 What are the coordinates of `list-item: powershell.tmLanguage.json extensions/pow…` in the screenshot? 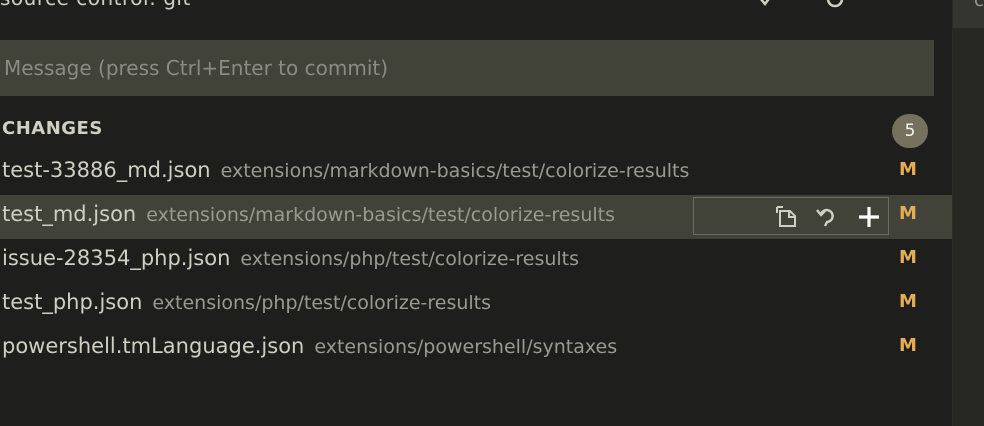 It's located at (476, 349).